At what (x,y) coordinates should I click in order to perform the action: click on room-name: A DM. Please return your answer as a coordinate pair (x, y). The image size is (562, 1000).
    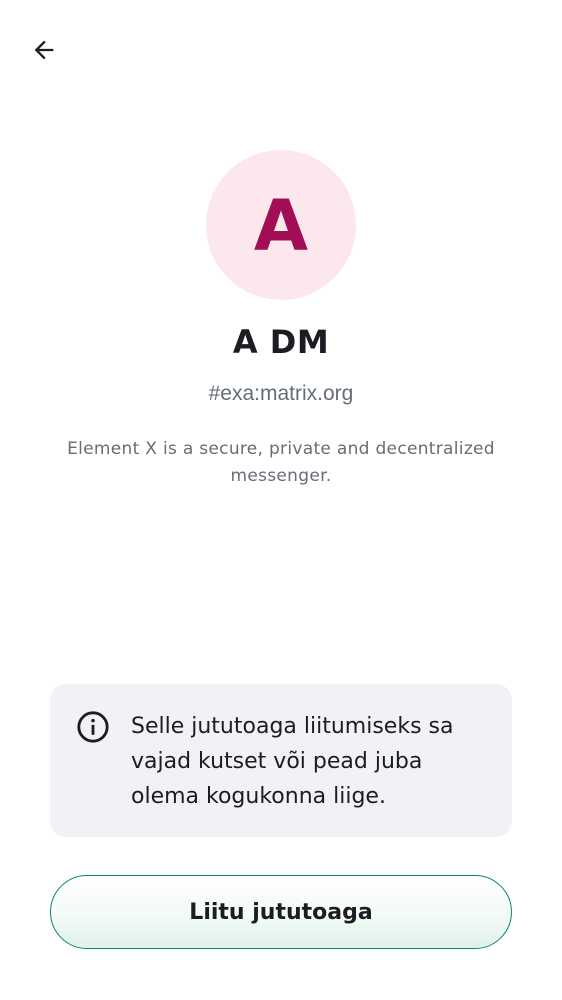
    Looking at the image, I should click on (281, 342).